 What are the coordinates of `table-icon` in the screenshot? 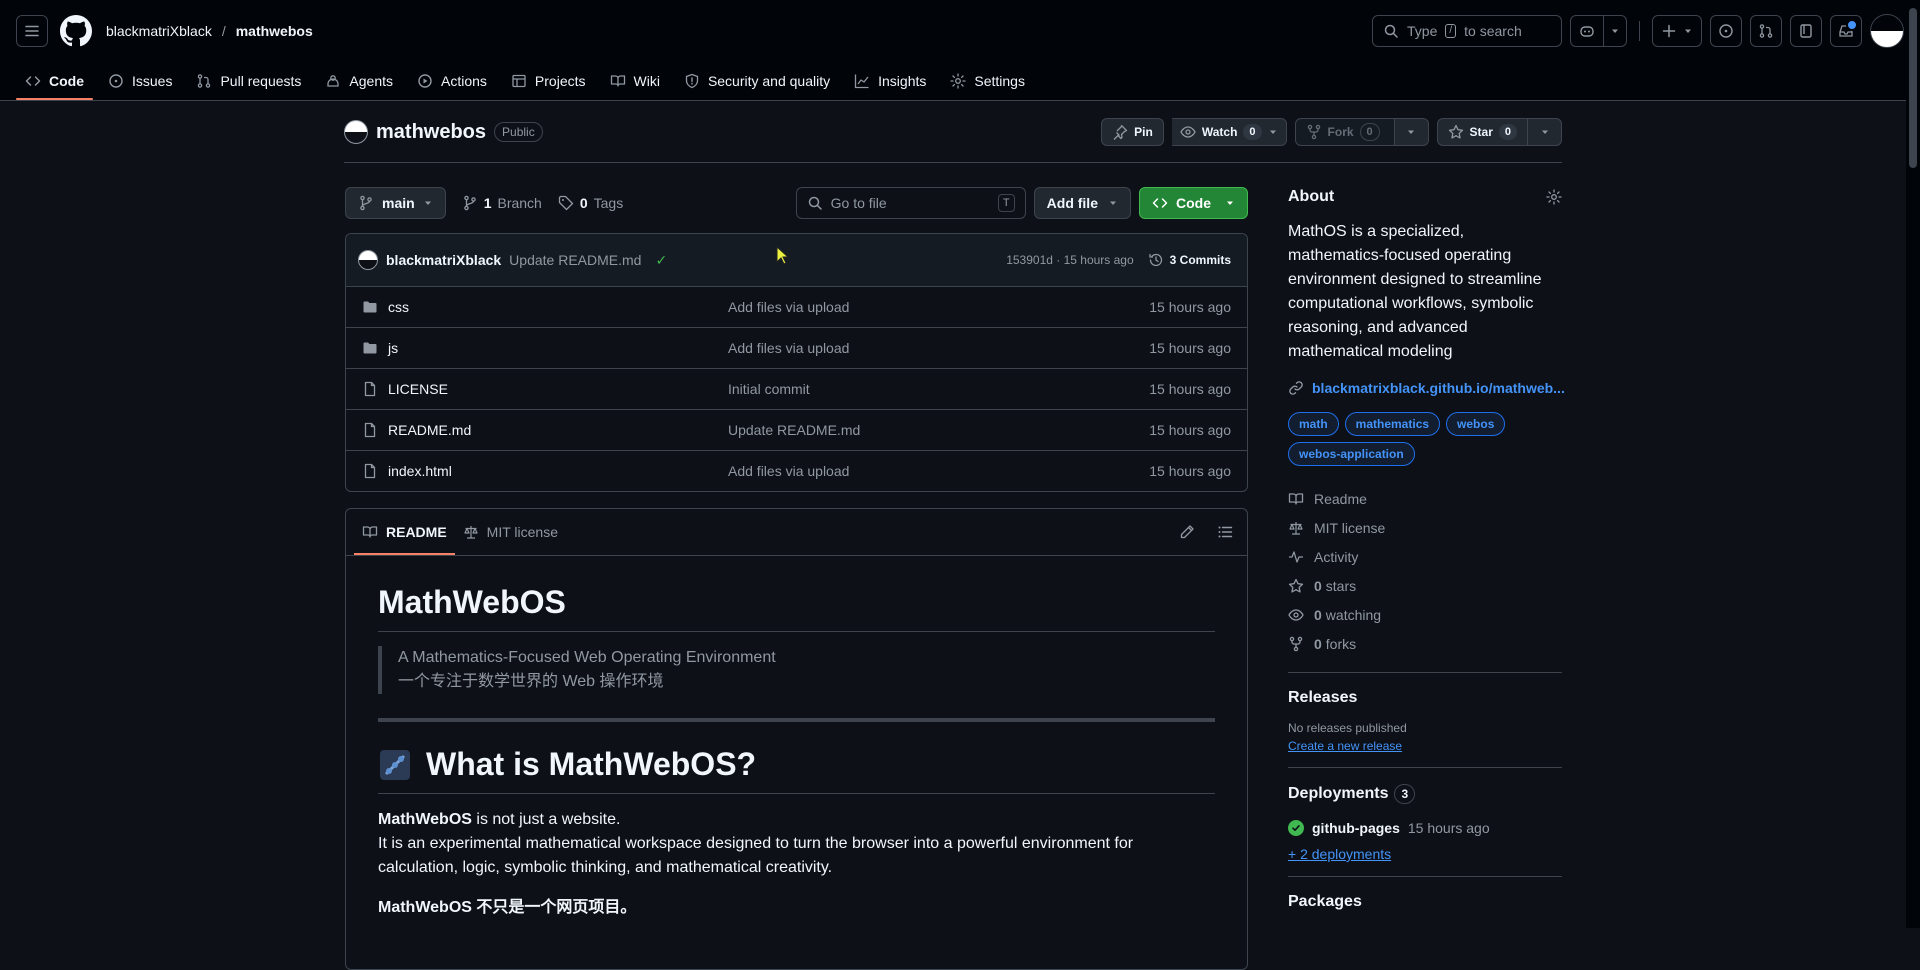 It's located at (519, 81).